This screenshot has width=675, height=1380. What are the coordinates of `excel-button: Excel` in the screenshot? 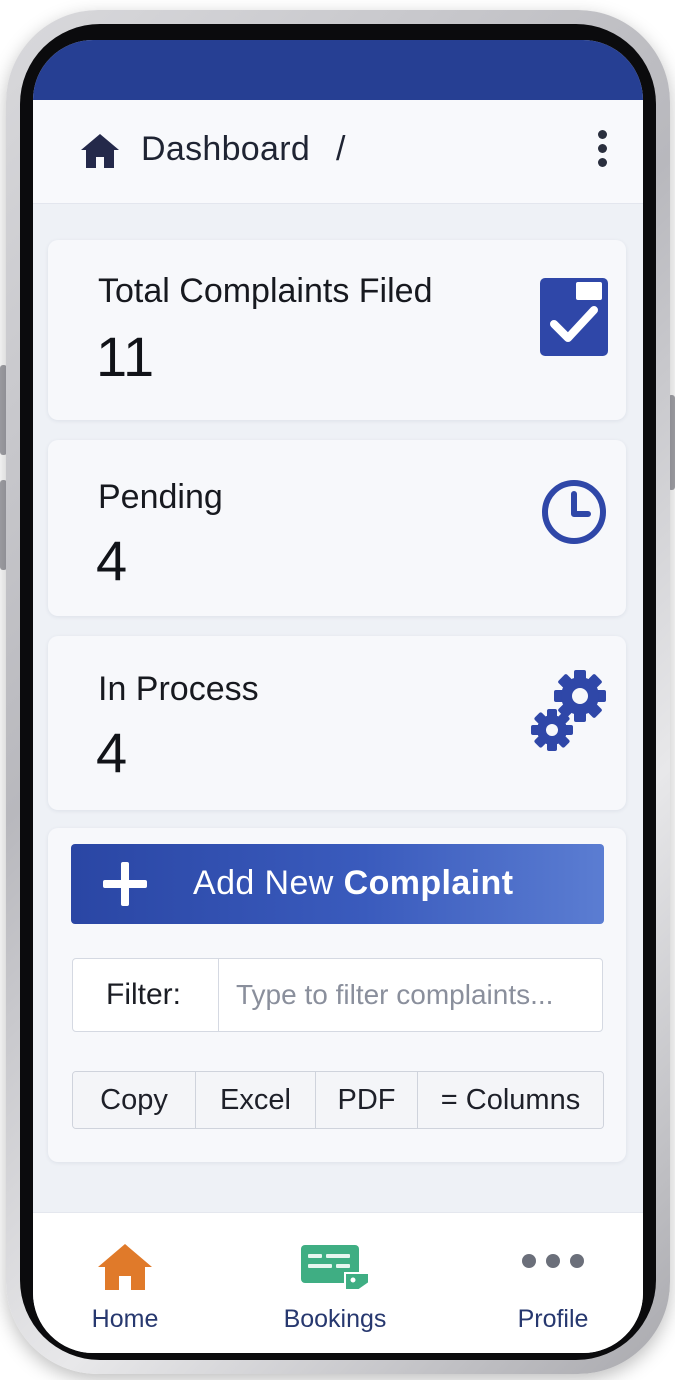 It's located at (256, 1100).